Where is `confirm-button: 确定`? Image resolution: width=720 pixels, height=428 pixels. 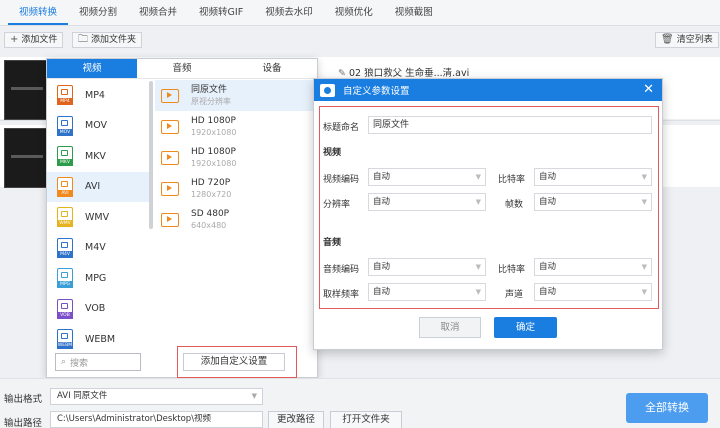
confirm-button: 确定 is located at coordinates (525, 327).